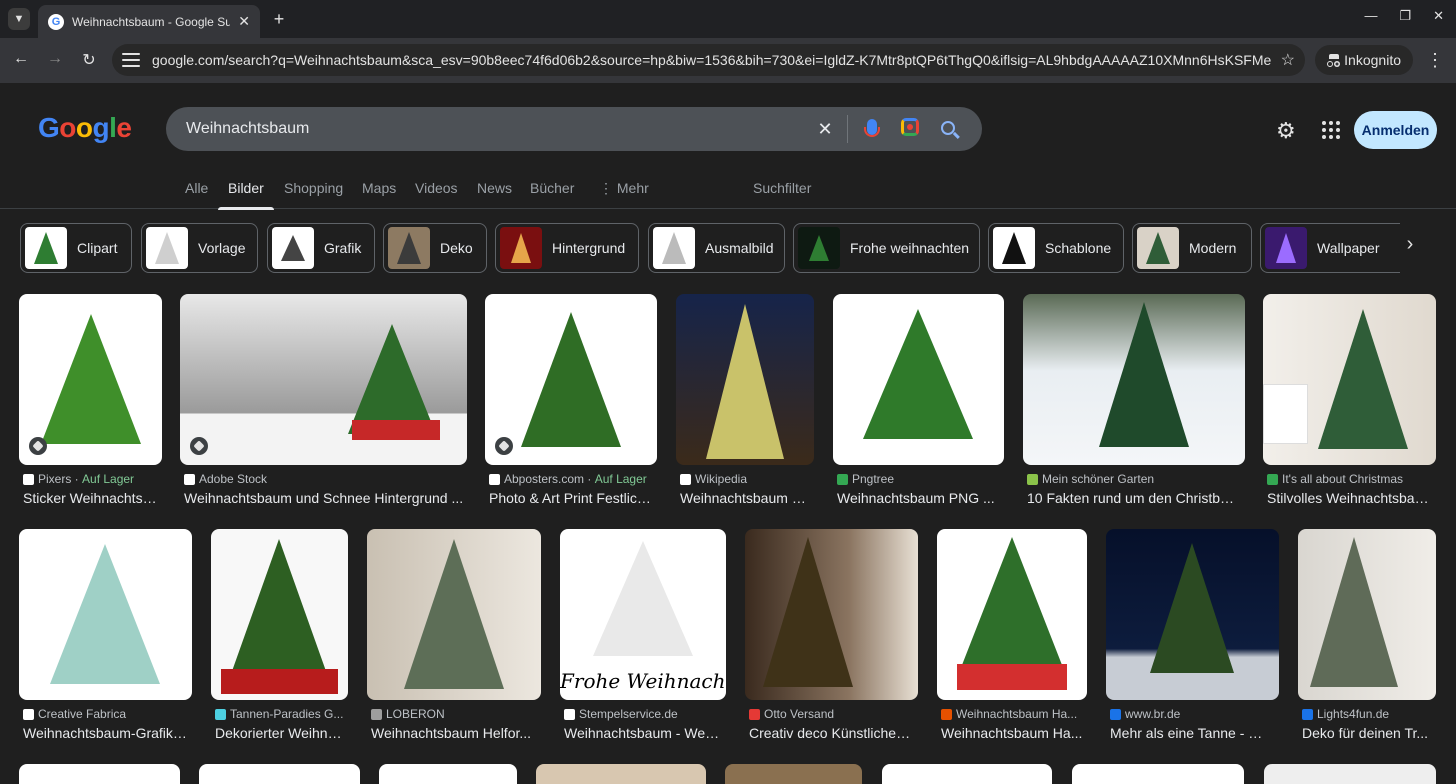 Image resolution: width=1456 pixels, height=784 pixels. Describe the element at coordinates (1410, 248) in the screenshot. I see `chips-next-arrow-icon: ›` at that location.